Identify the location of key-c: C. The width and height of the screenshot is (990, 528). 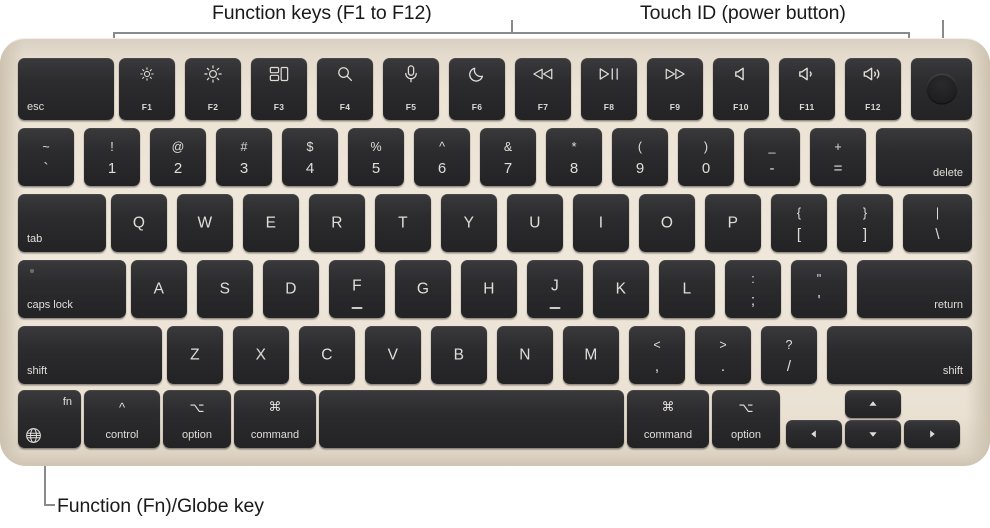
(327, 355).